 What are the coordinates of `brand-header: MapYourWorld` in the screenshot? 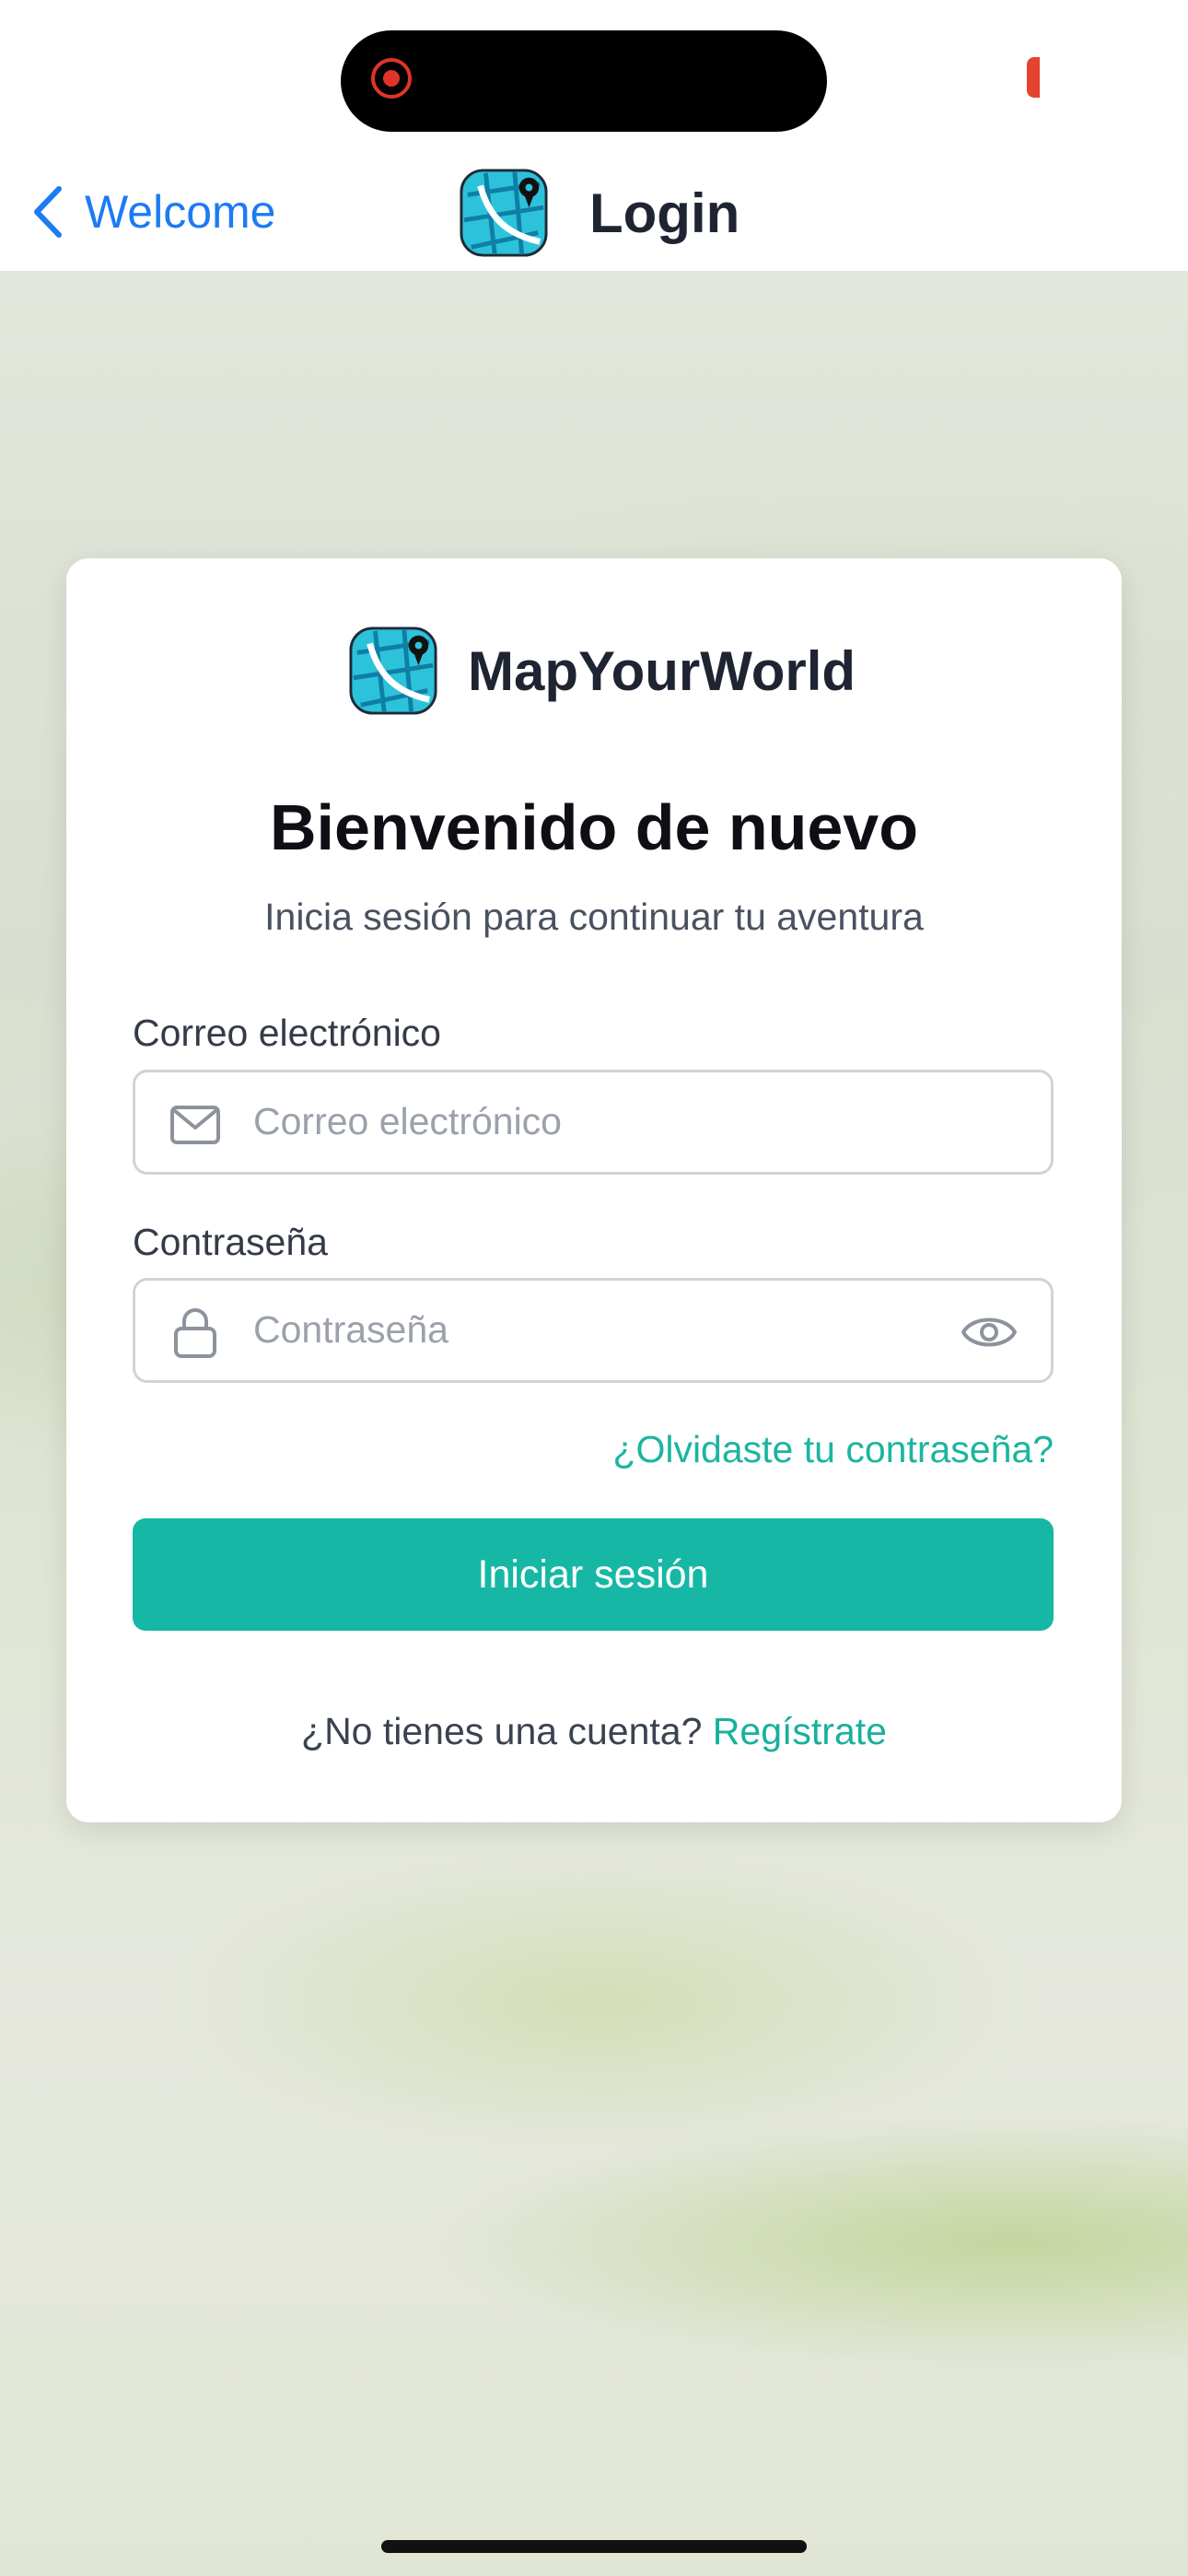 It's located at (602, 671).